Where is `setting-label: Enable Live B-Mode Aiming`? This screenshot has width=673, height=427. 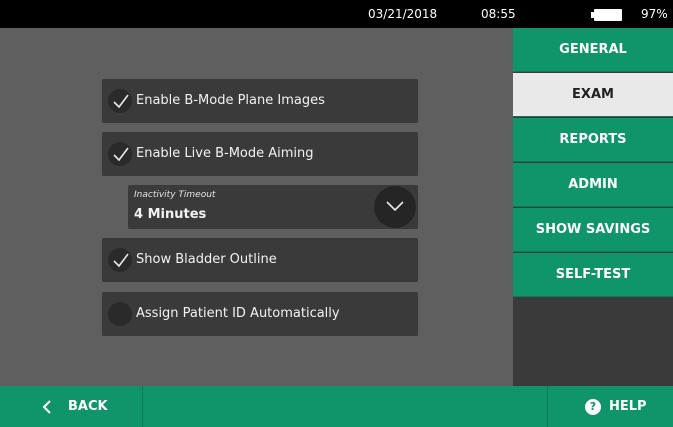
setting-label: Enable Live B-Mode Aiming is located at coordinates (225, 153).